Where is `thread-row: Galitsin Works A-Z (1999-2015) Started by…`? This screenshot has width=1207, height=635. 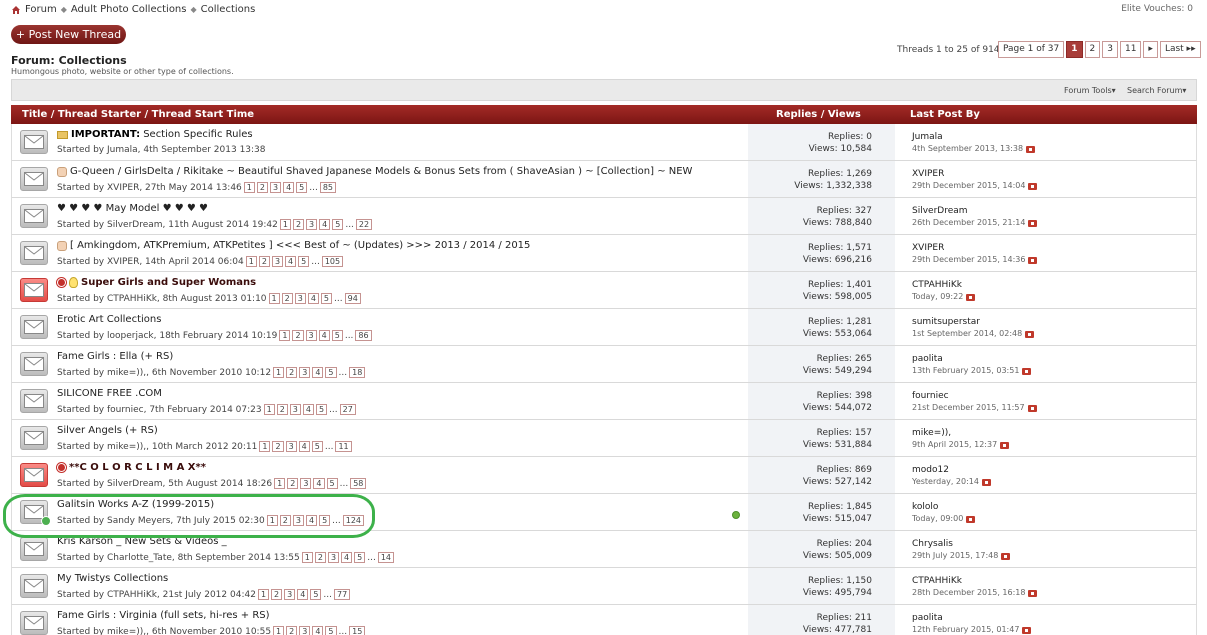
thread-row: Galitsin Works A-Z (1999-2015) Started by… is located at coordinates (604, 512).